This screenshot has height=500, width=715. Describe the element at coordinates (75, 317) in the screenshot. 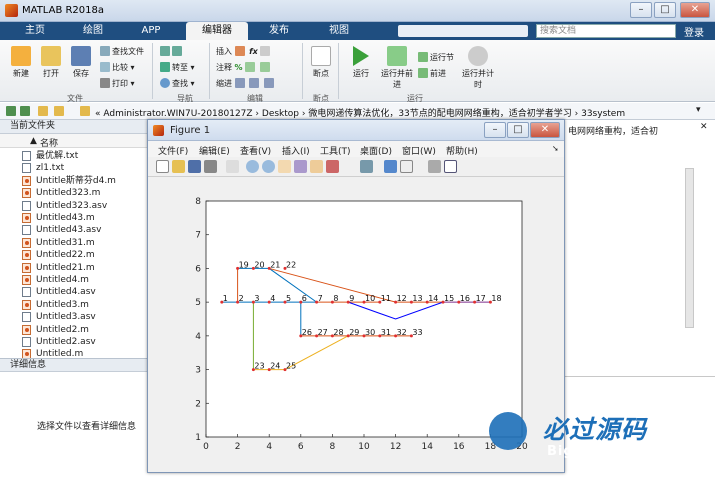

I see `file-list-item: Untitled3.asv` at that location.